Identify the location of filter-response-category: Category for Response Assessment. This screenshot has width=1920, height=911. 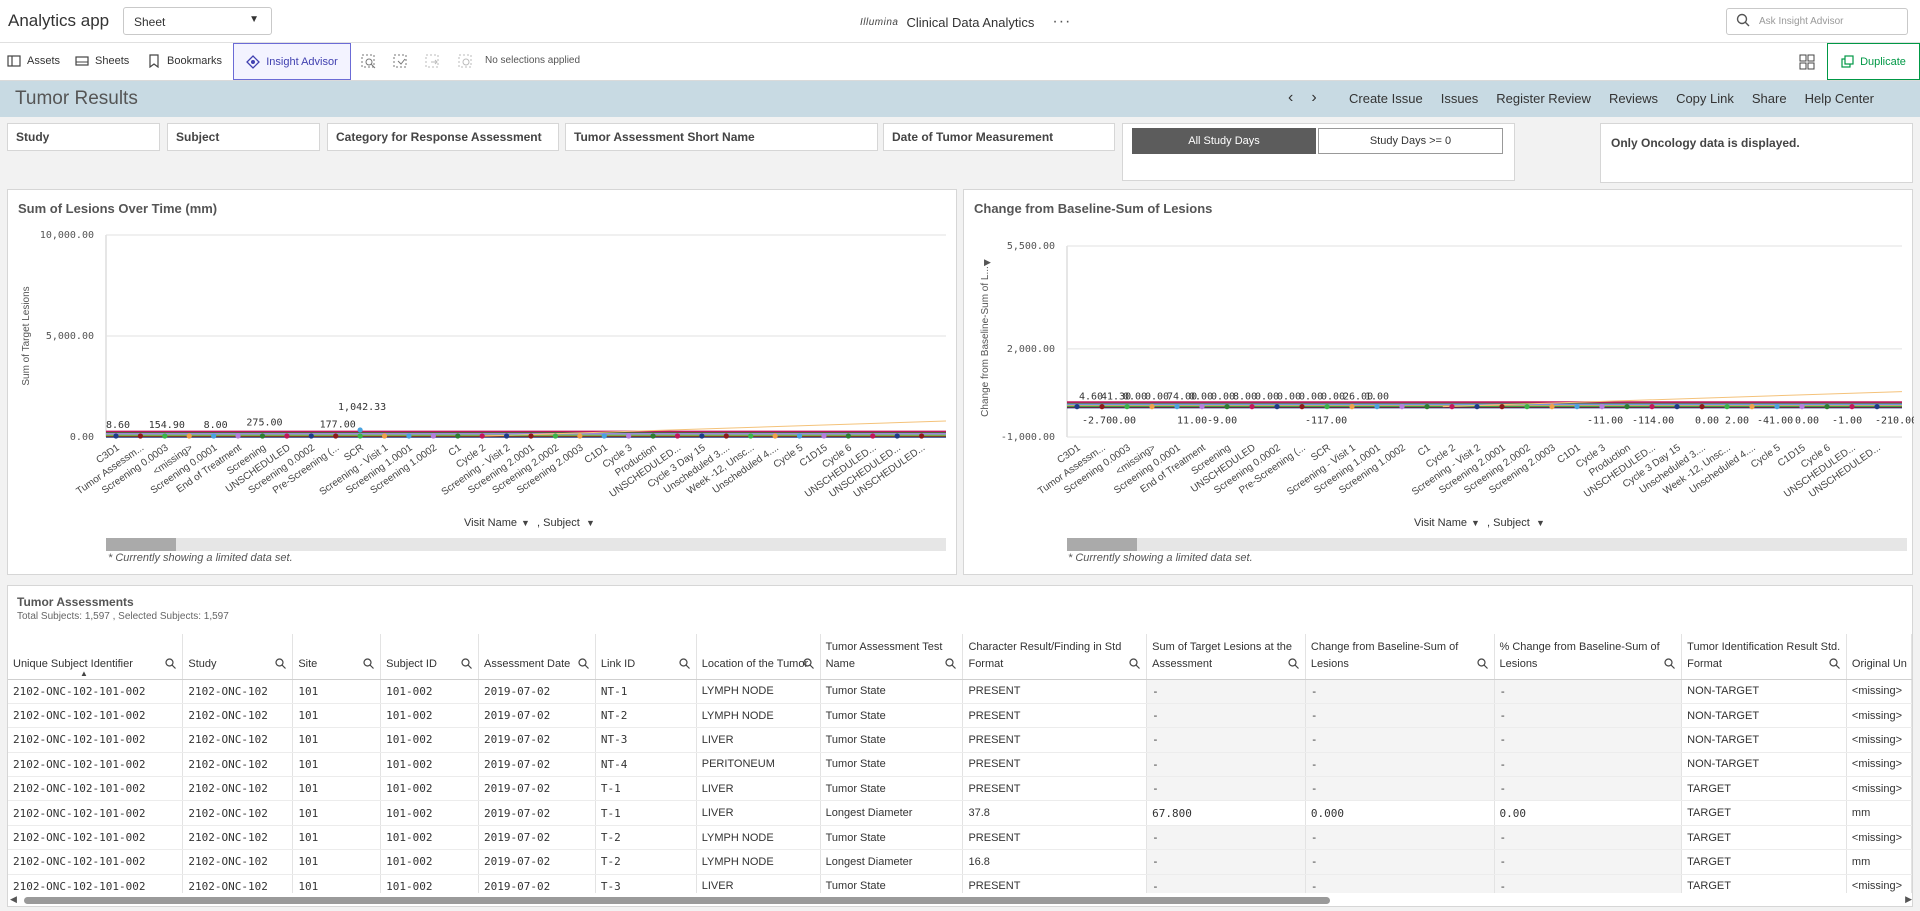
(443, 137).